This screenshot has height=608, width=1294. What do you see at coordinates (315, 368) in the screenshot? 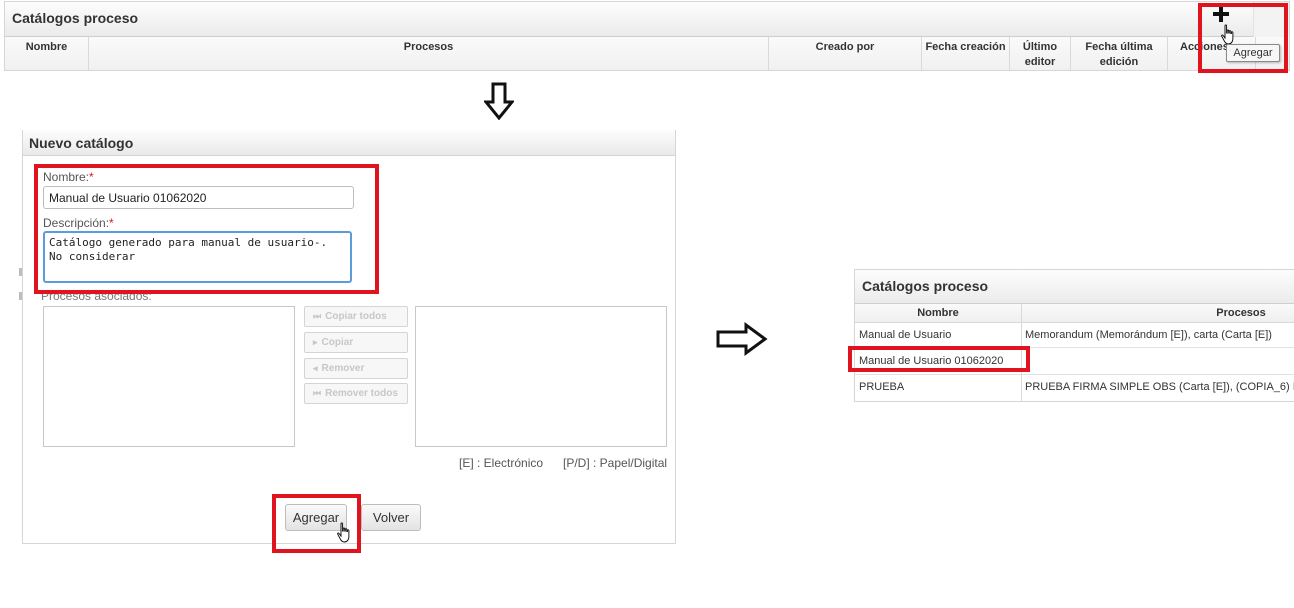
I see `chevron-left-icon: ◂` at bounding box center [315, 368].